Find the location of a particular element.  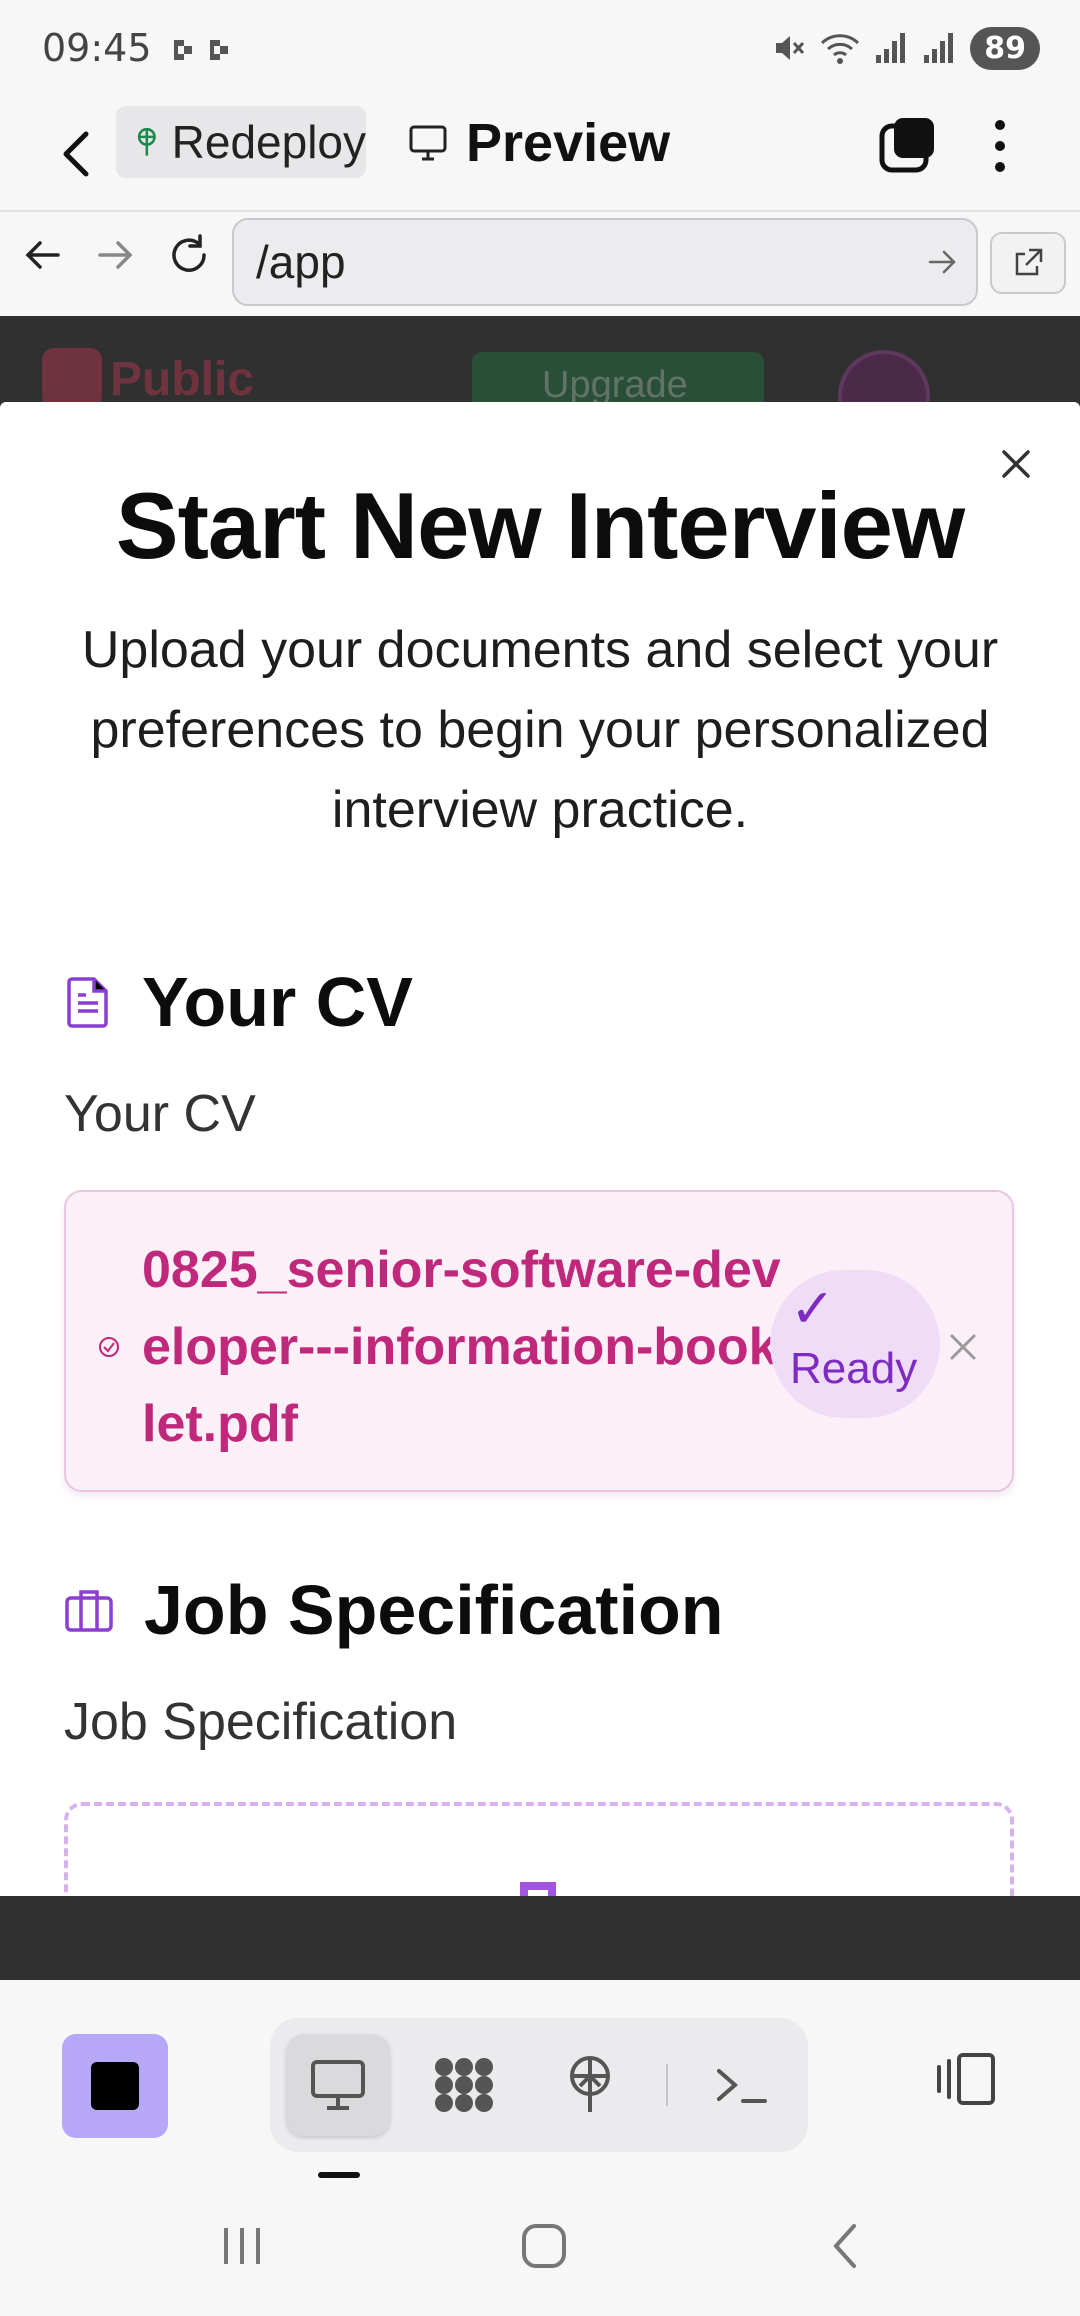

go-arrow-icon is located at coordinates (942, 262).